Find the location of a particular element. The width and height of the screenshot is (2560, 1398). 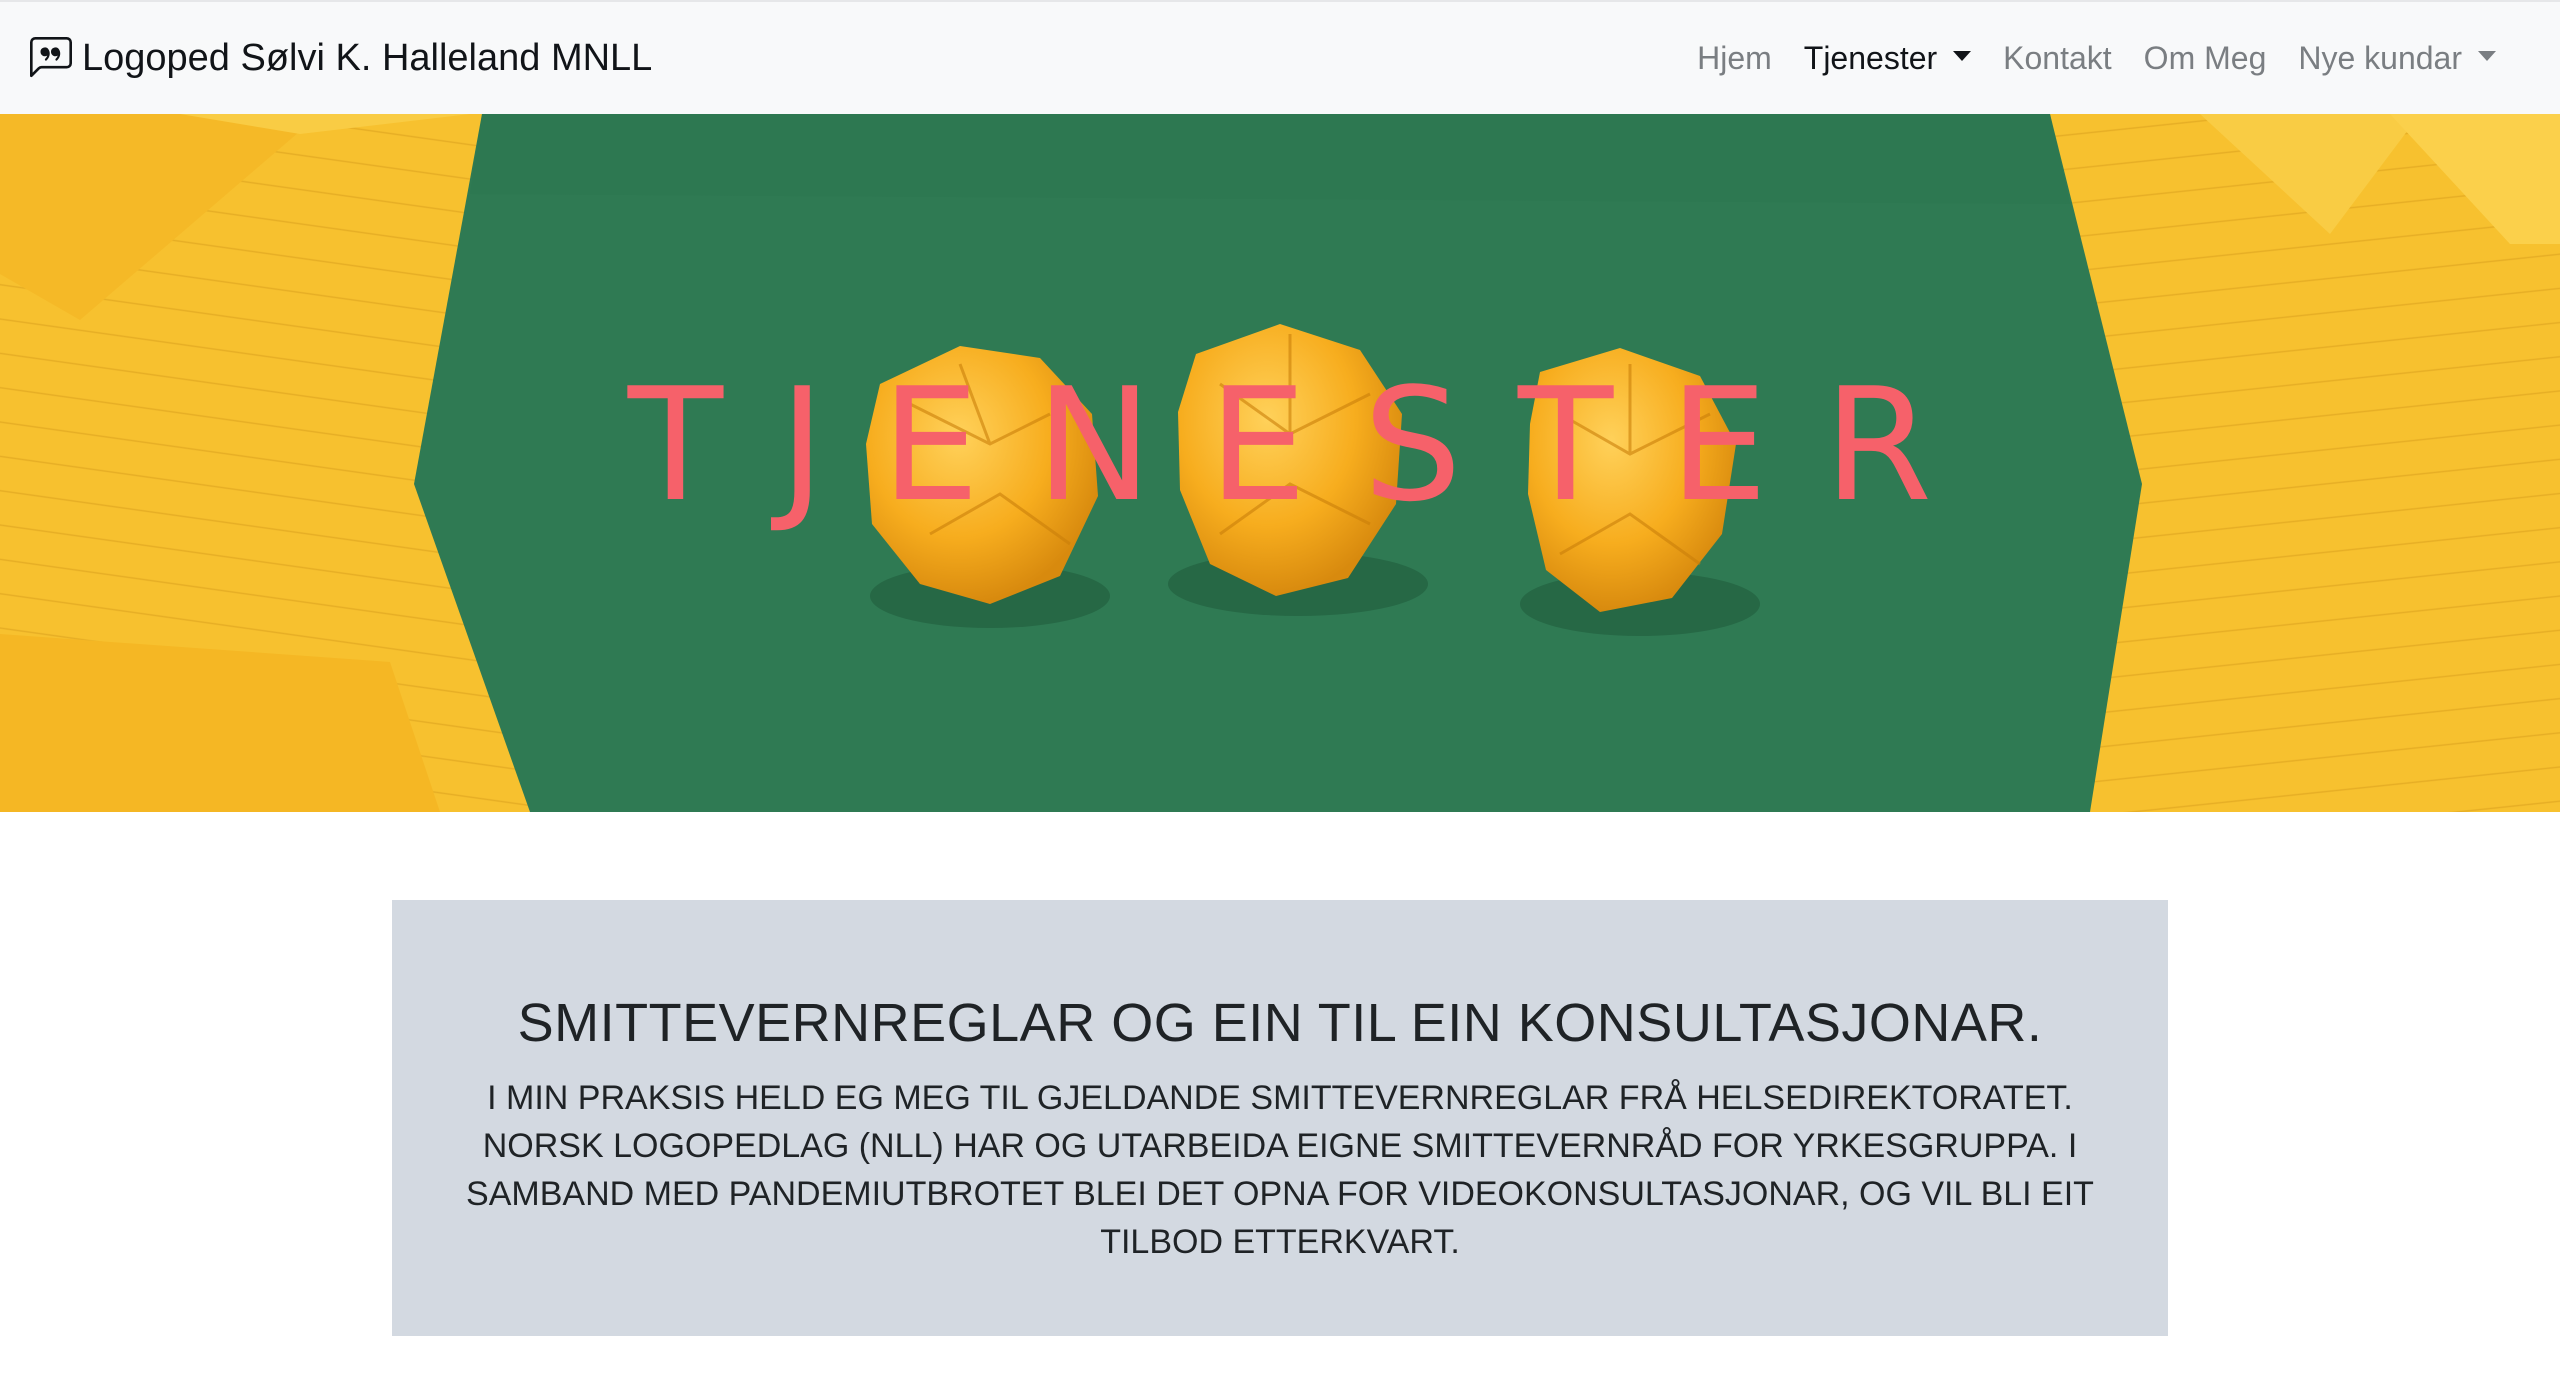

nav-new-clients-label: Nye kundar is located at coordinates (2380, 57).